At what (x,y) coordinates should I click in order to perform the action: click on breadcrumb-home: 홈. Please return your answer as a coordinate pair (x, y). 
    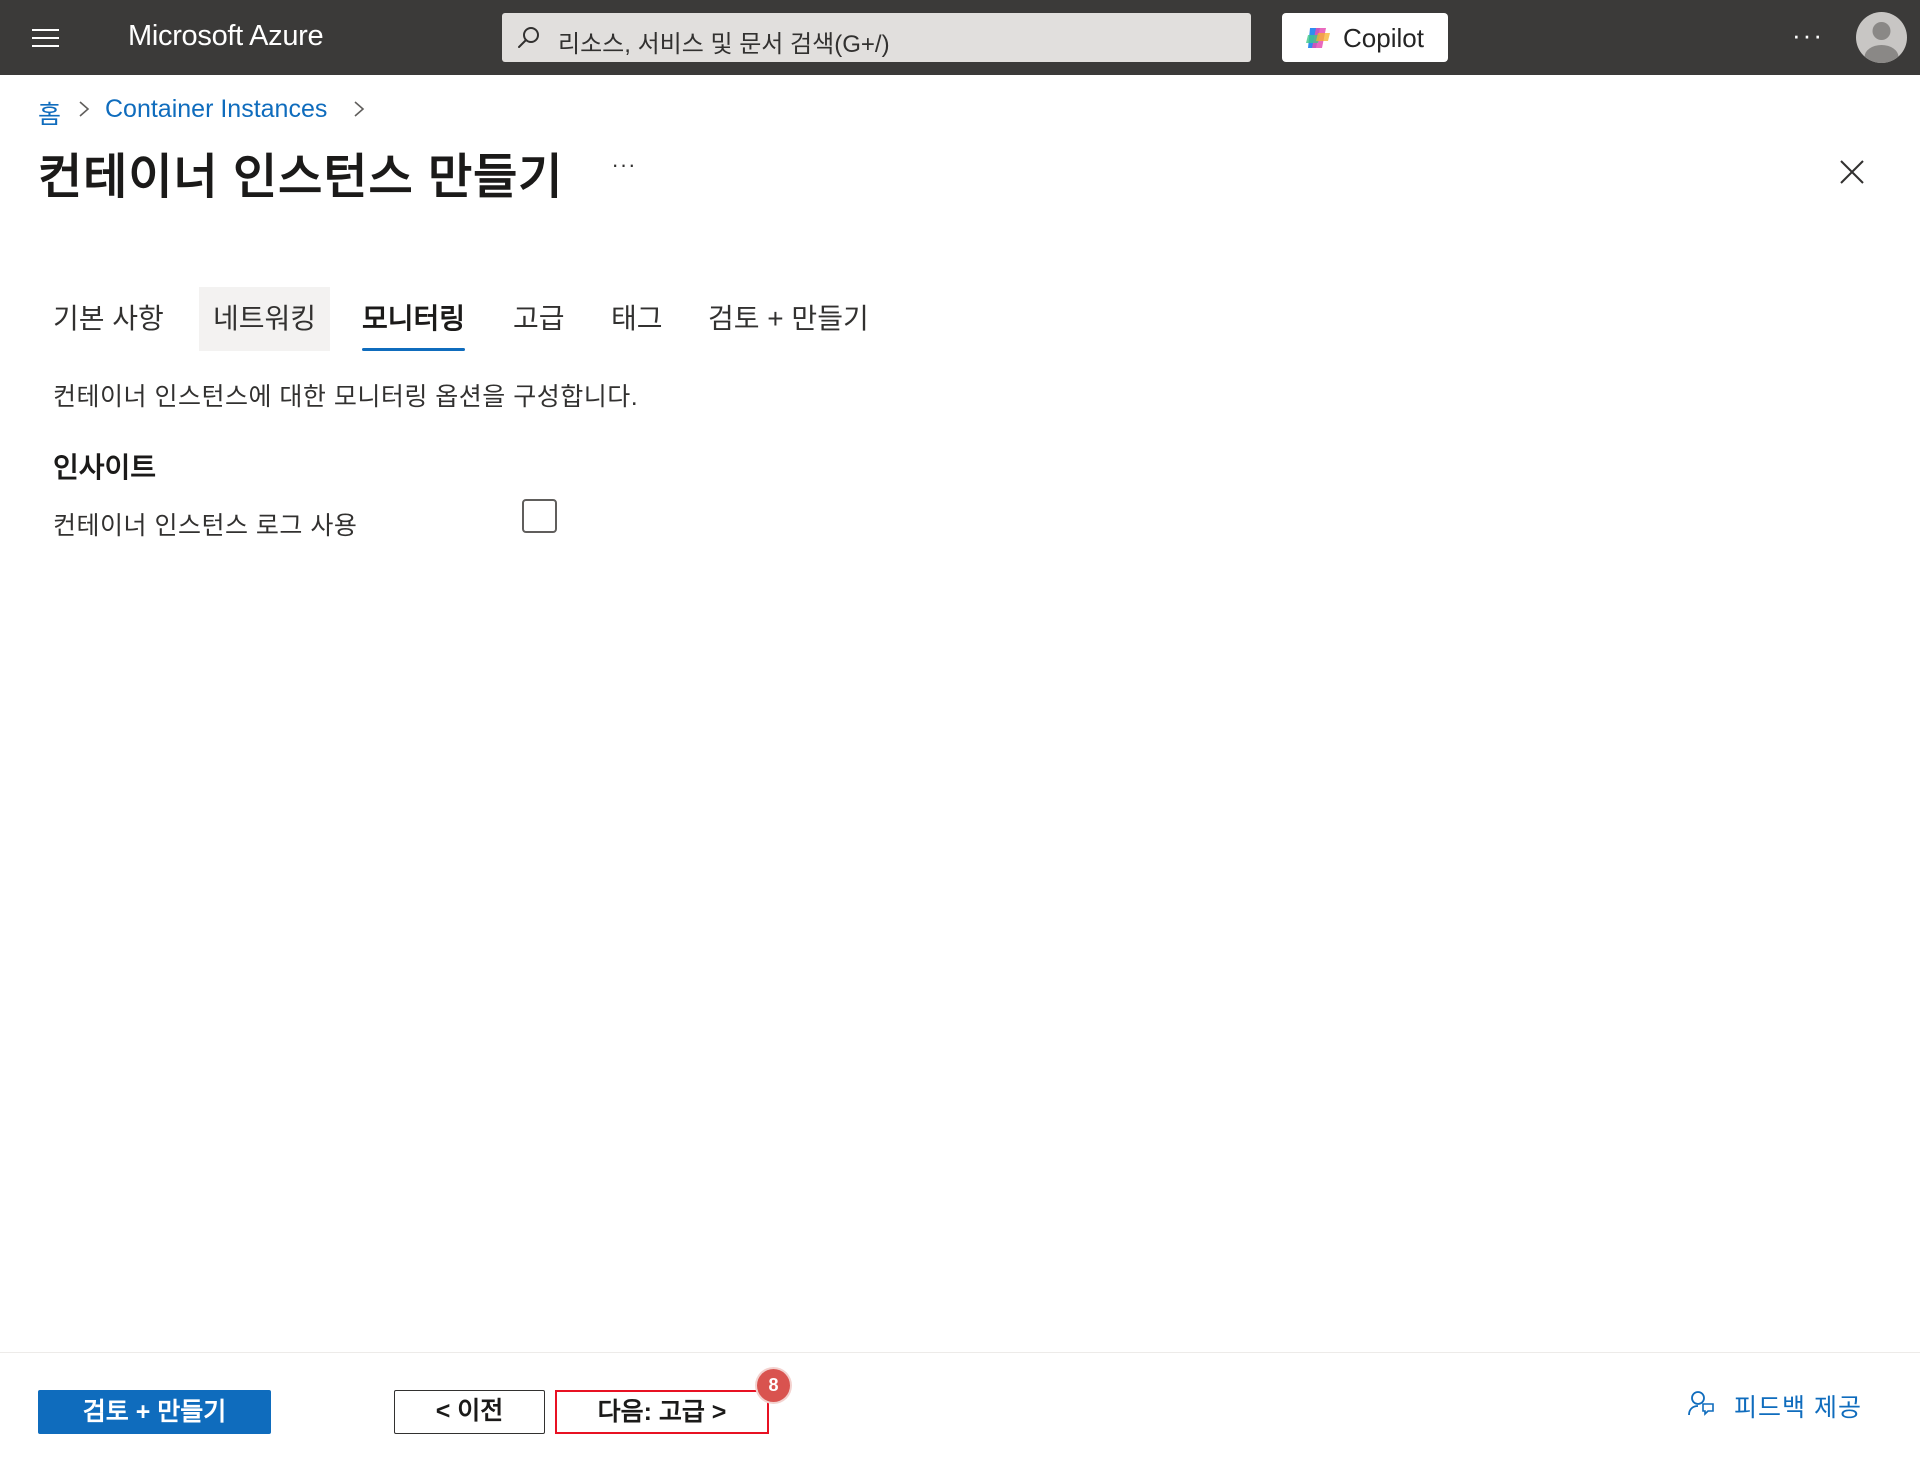
    Looking at the image, I should click on (49, 113).